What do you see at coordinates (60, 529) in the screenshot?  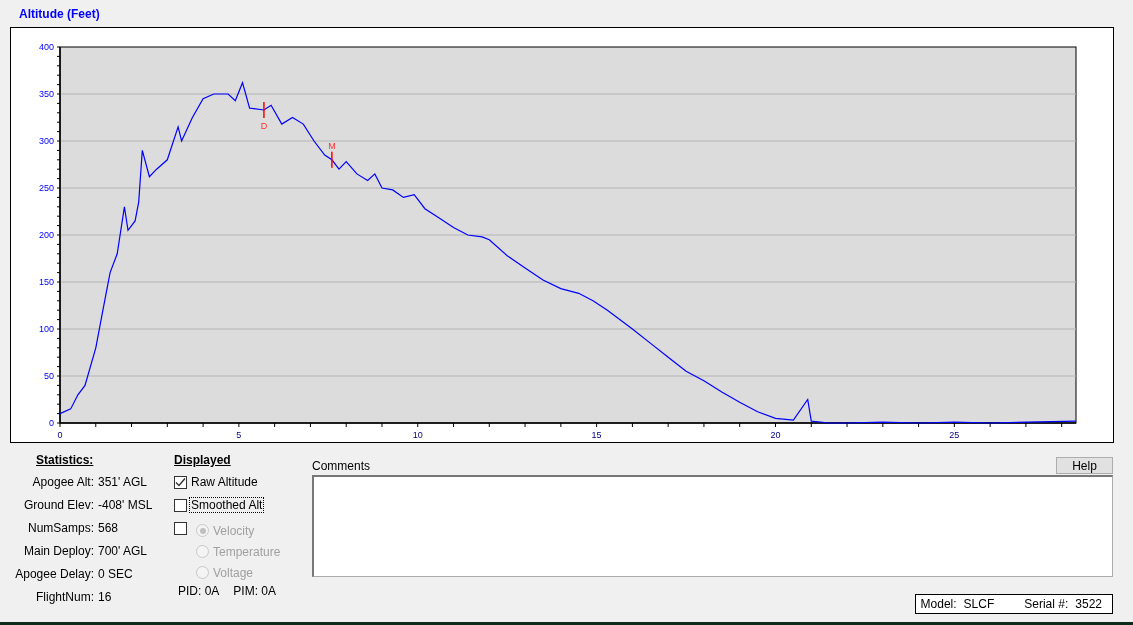 I see `stat-label: NumSamps:` at bounding box center [60, 529].